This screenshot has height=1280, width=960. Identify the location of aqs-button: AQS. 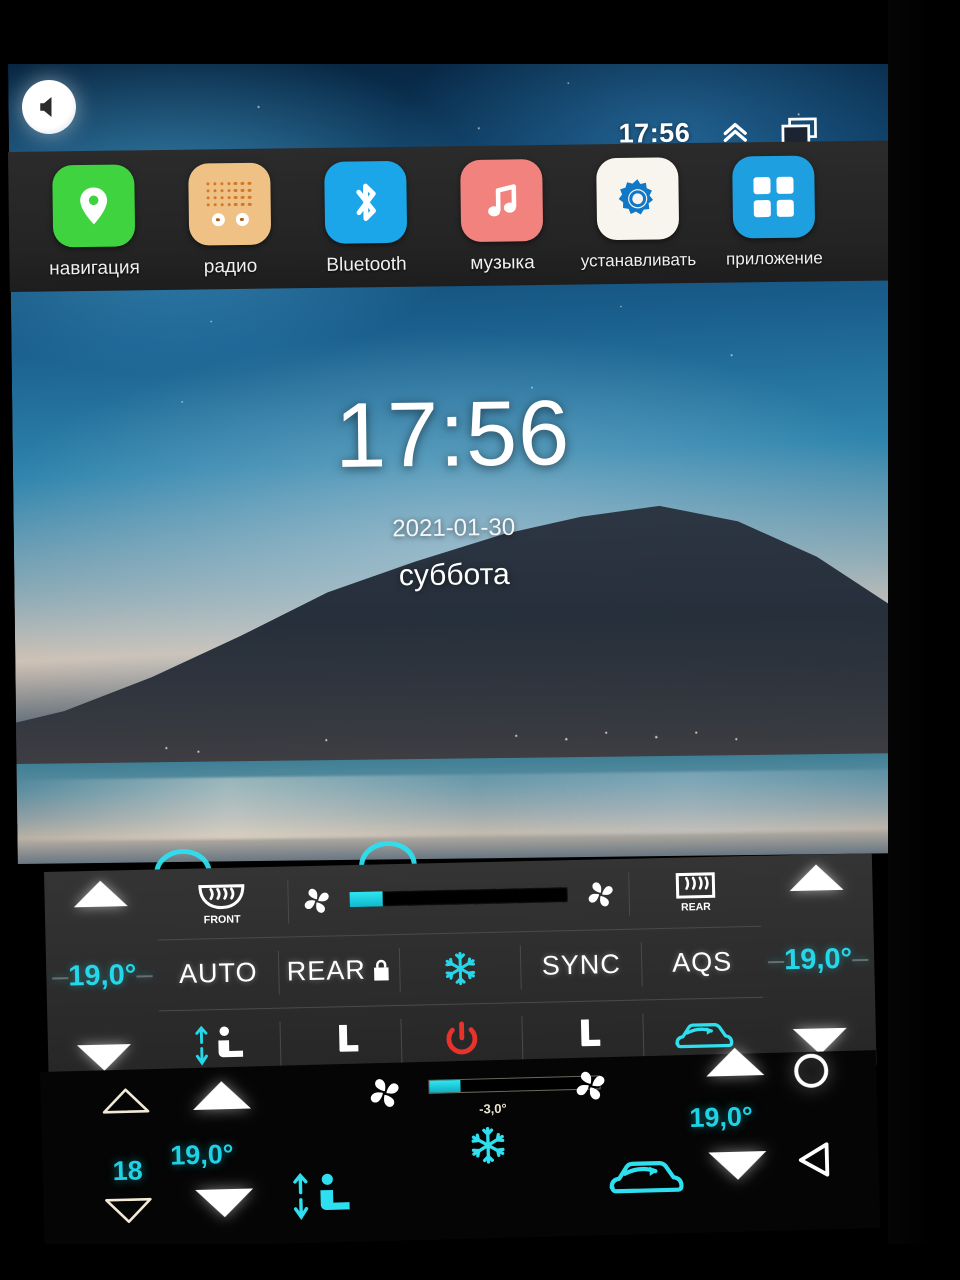
(702, 963).